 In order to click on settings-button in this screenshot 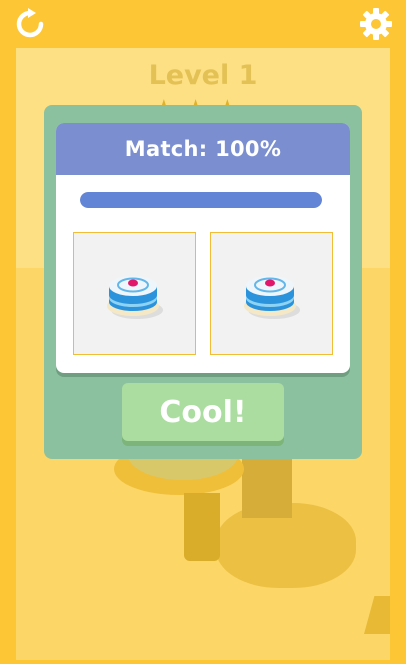, I will do `click(376, 24)`.